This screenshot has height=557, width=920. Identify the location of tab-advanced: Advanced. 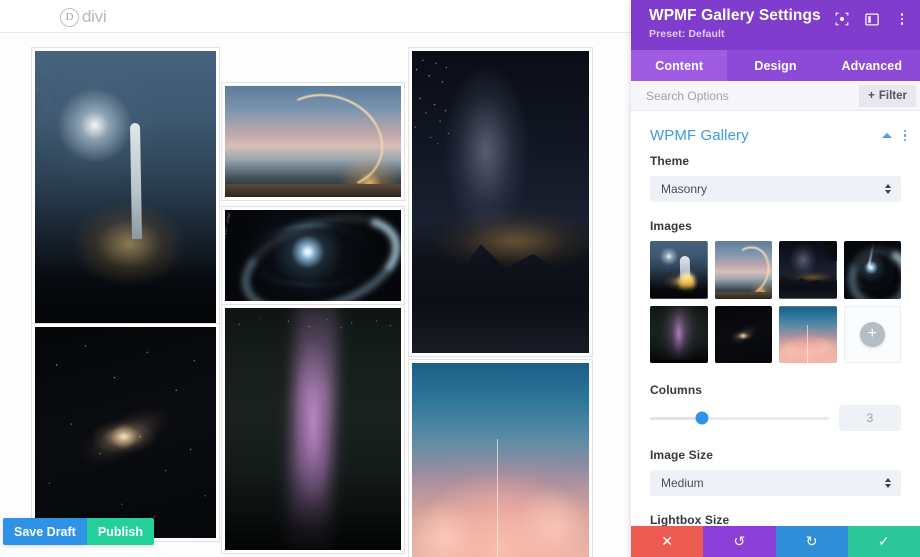
(872, 65).